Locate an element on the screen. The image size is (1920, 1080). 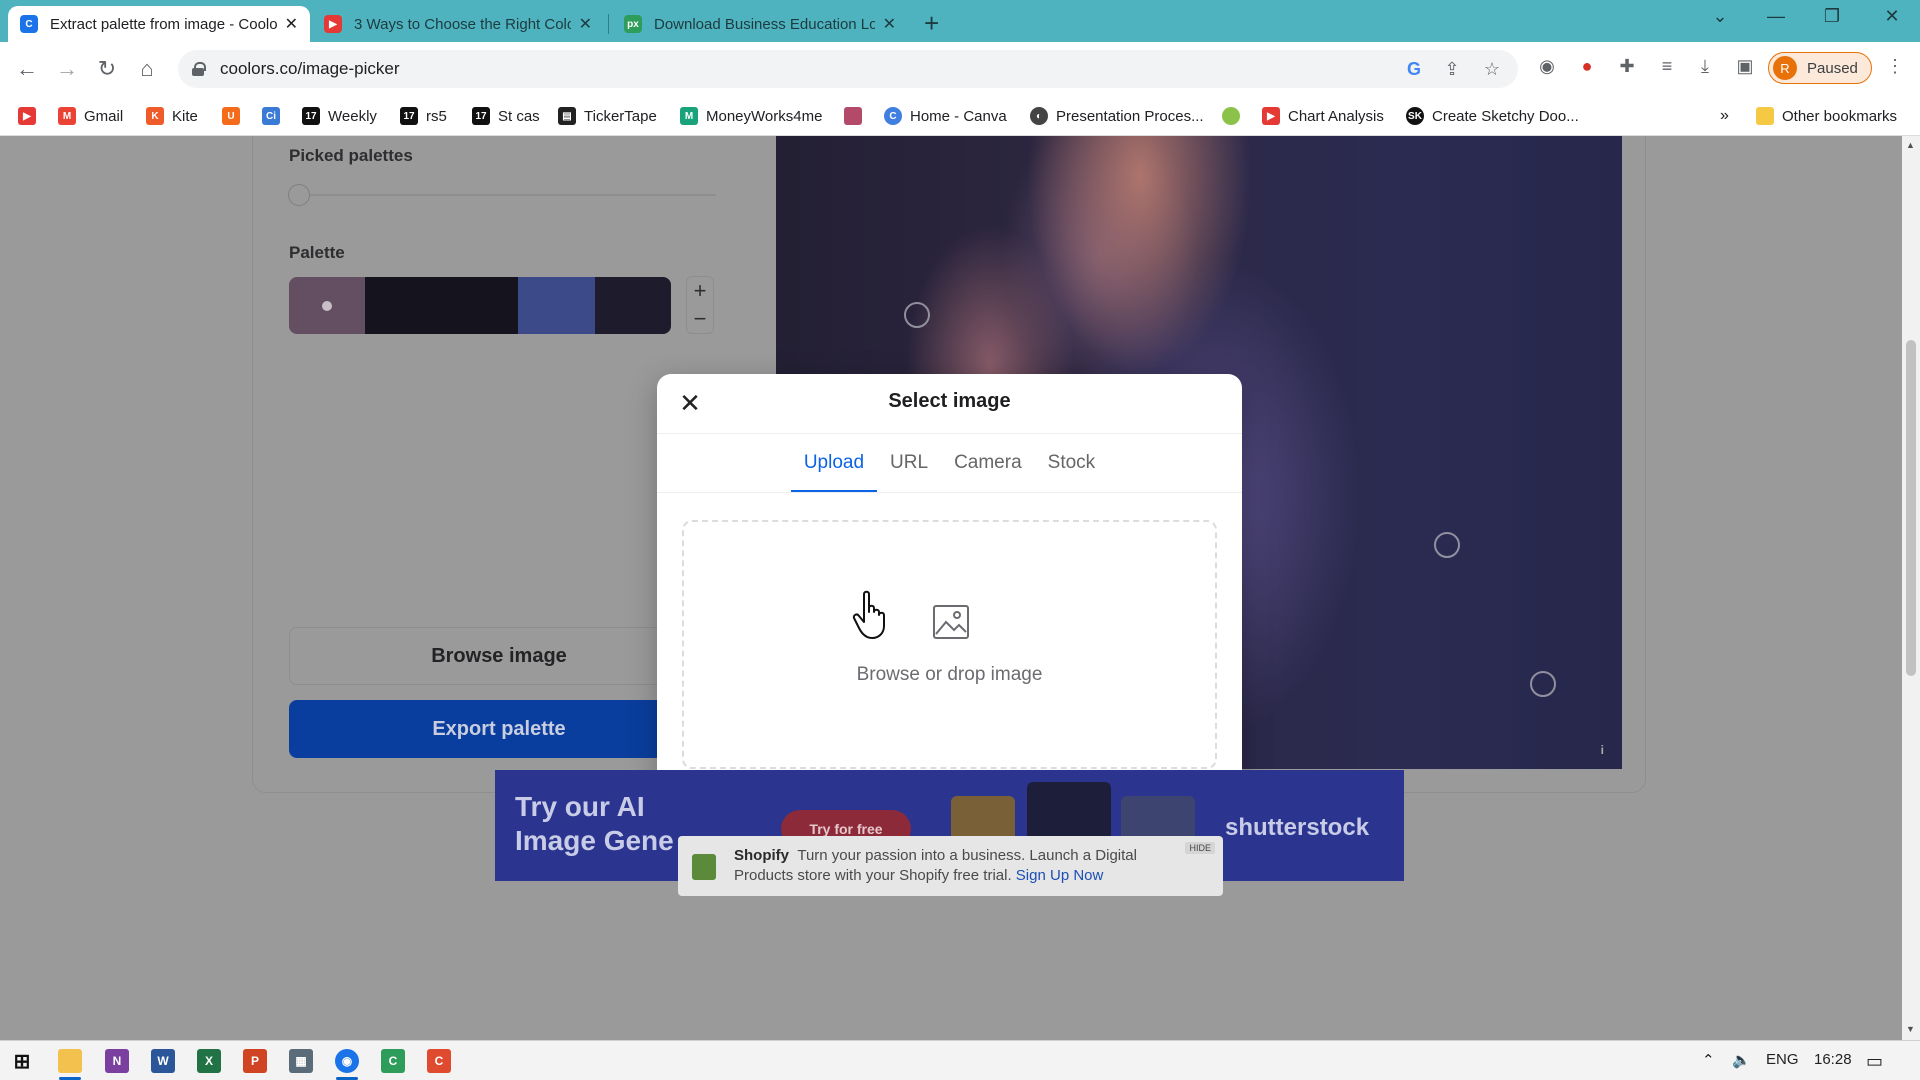
tab-url: URL is located at coordinates (909, 467).